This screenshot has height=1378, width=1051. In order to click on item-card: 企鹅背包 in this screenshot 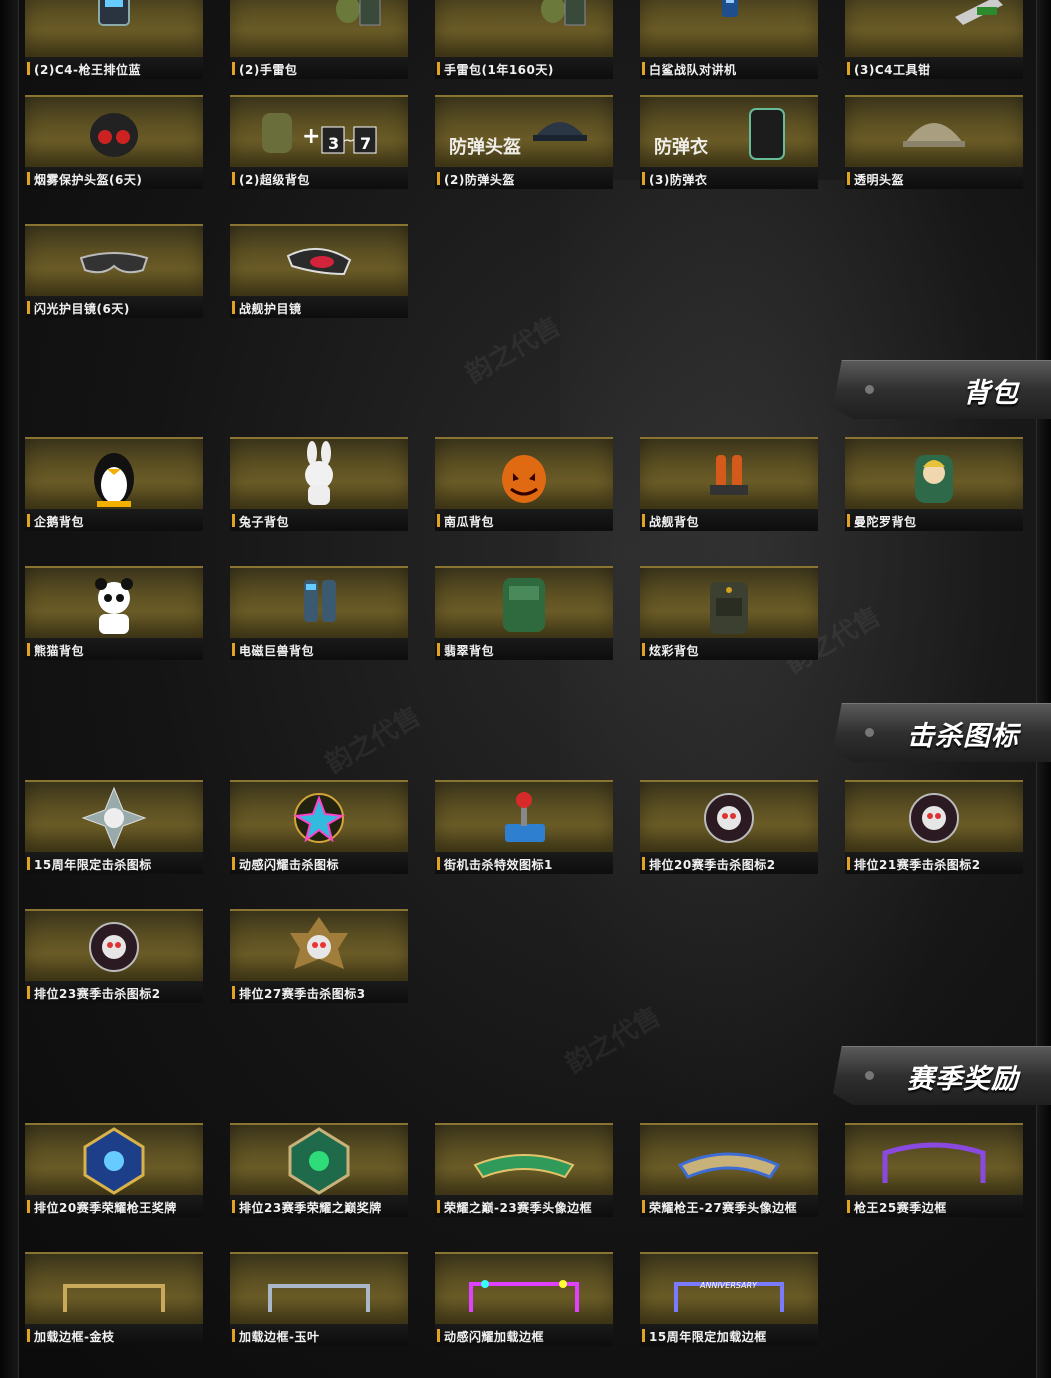, I will do `click(114, 484)`.